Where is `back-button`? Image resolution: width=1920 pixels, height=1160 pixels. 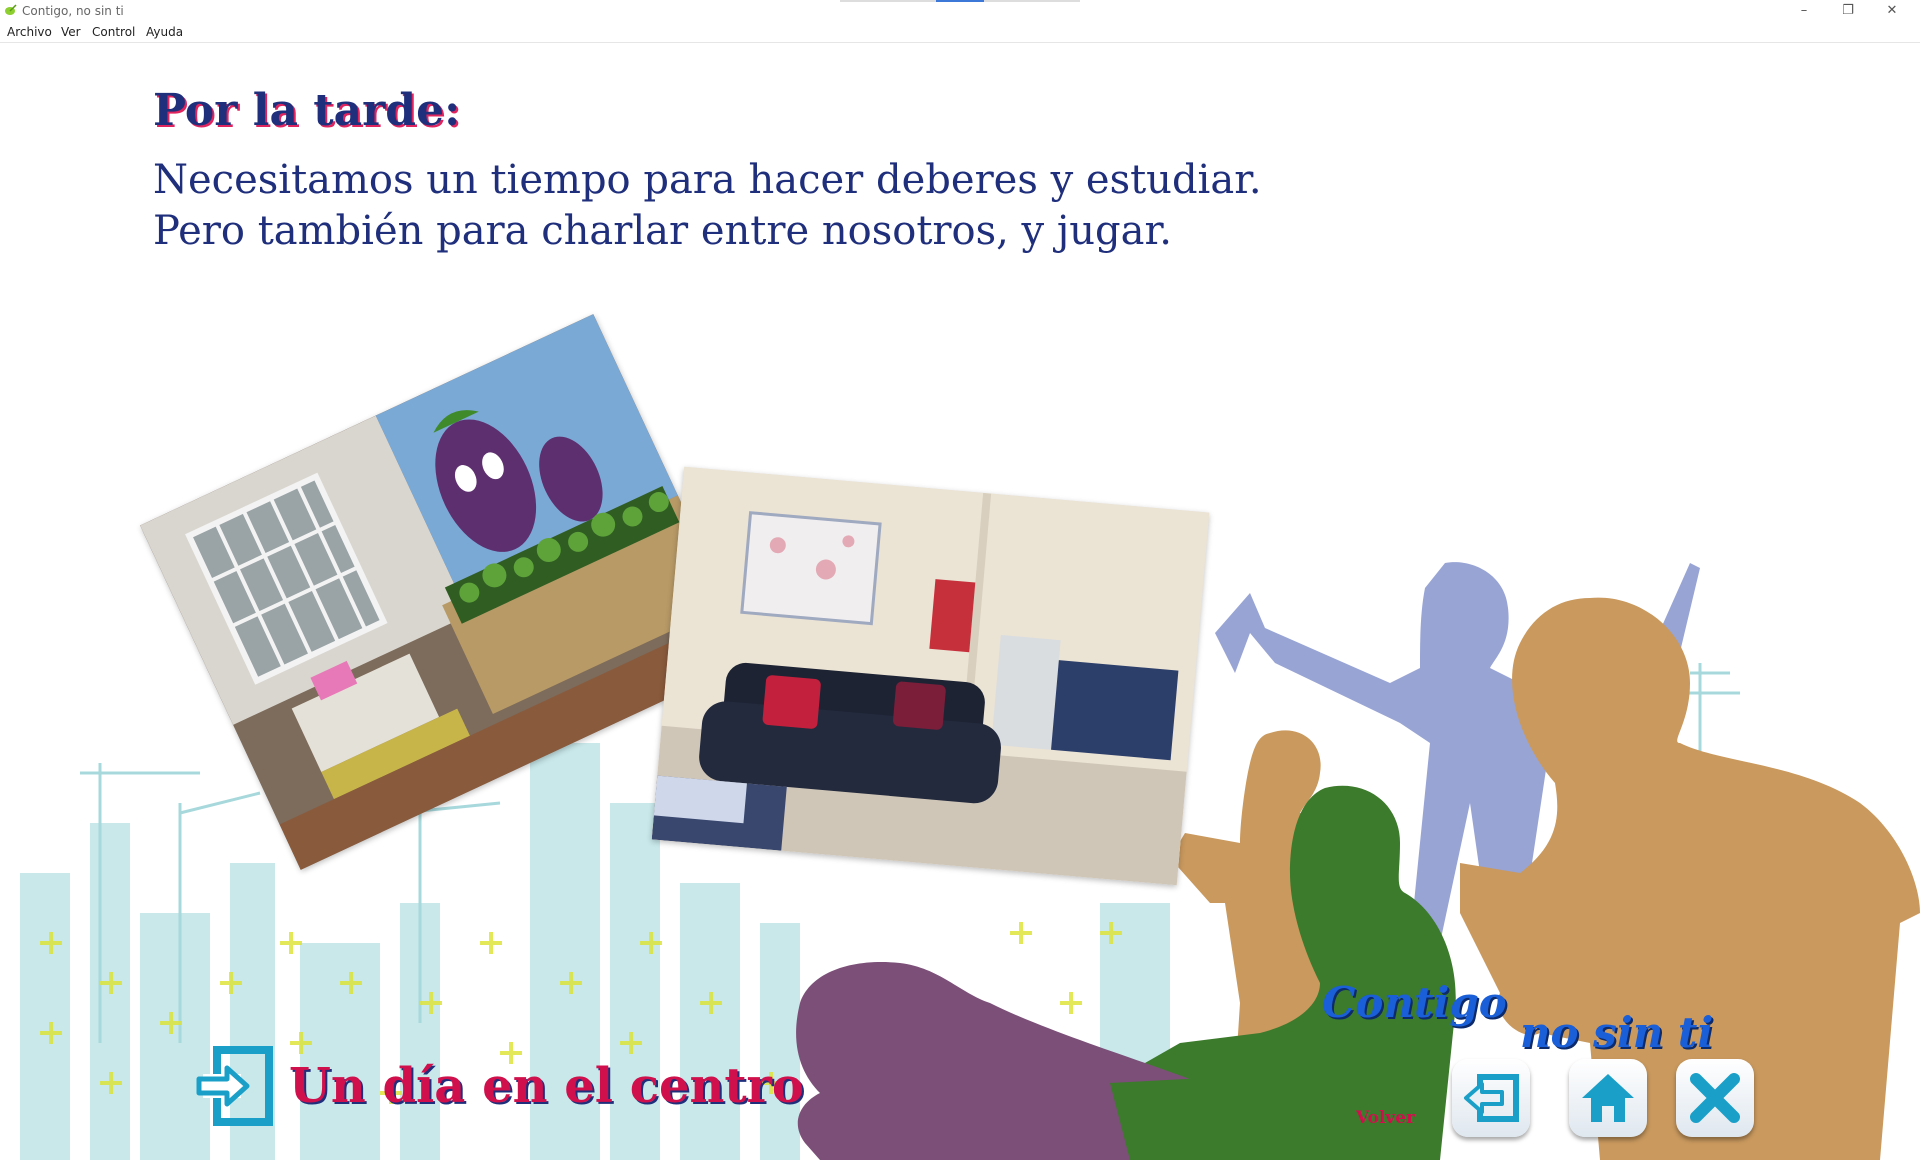 back-button is located at coordinates (1491, 1098).